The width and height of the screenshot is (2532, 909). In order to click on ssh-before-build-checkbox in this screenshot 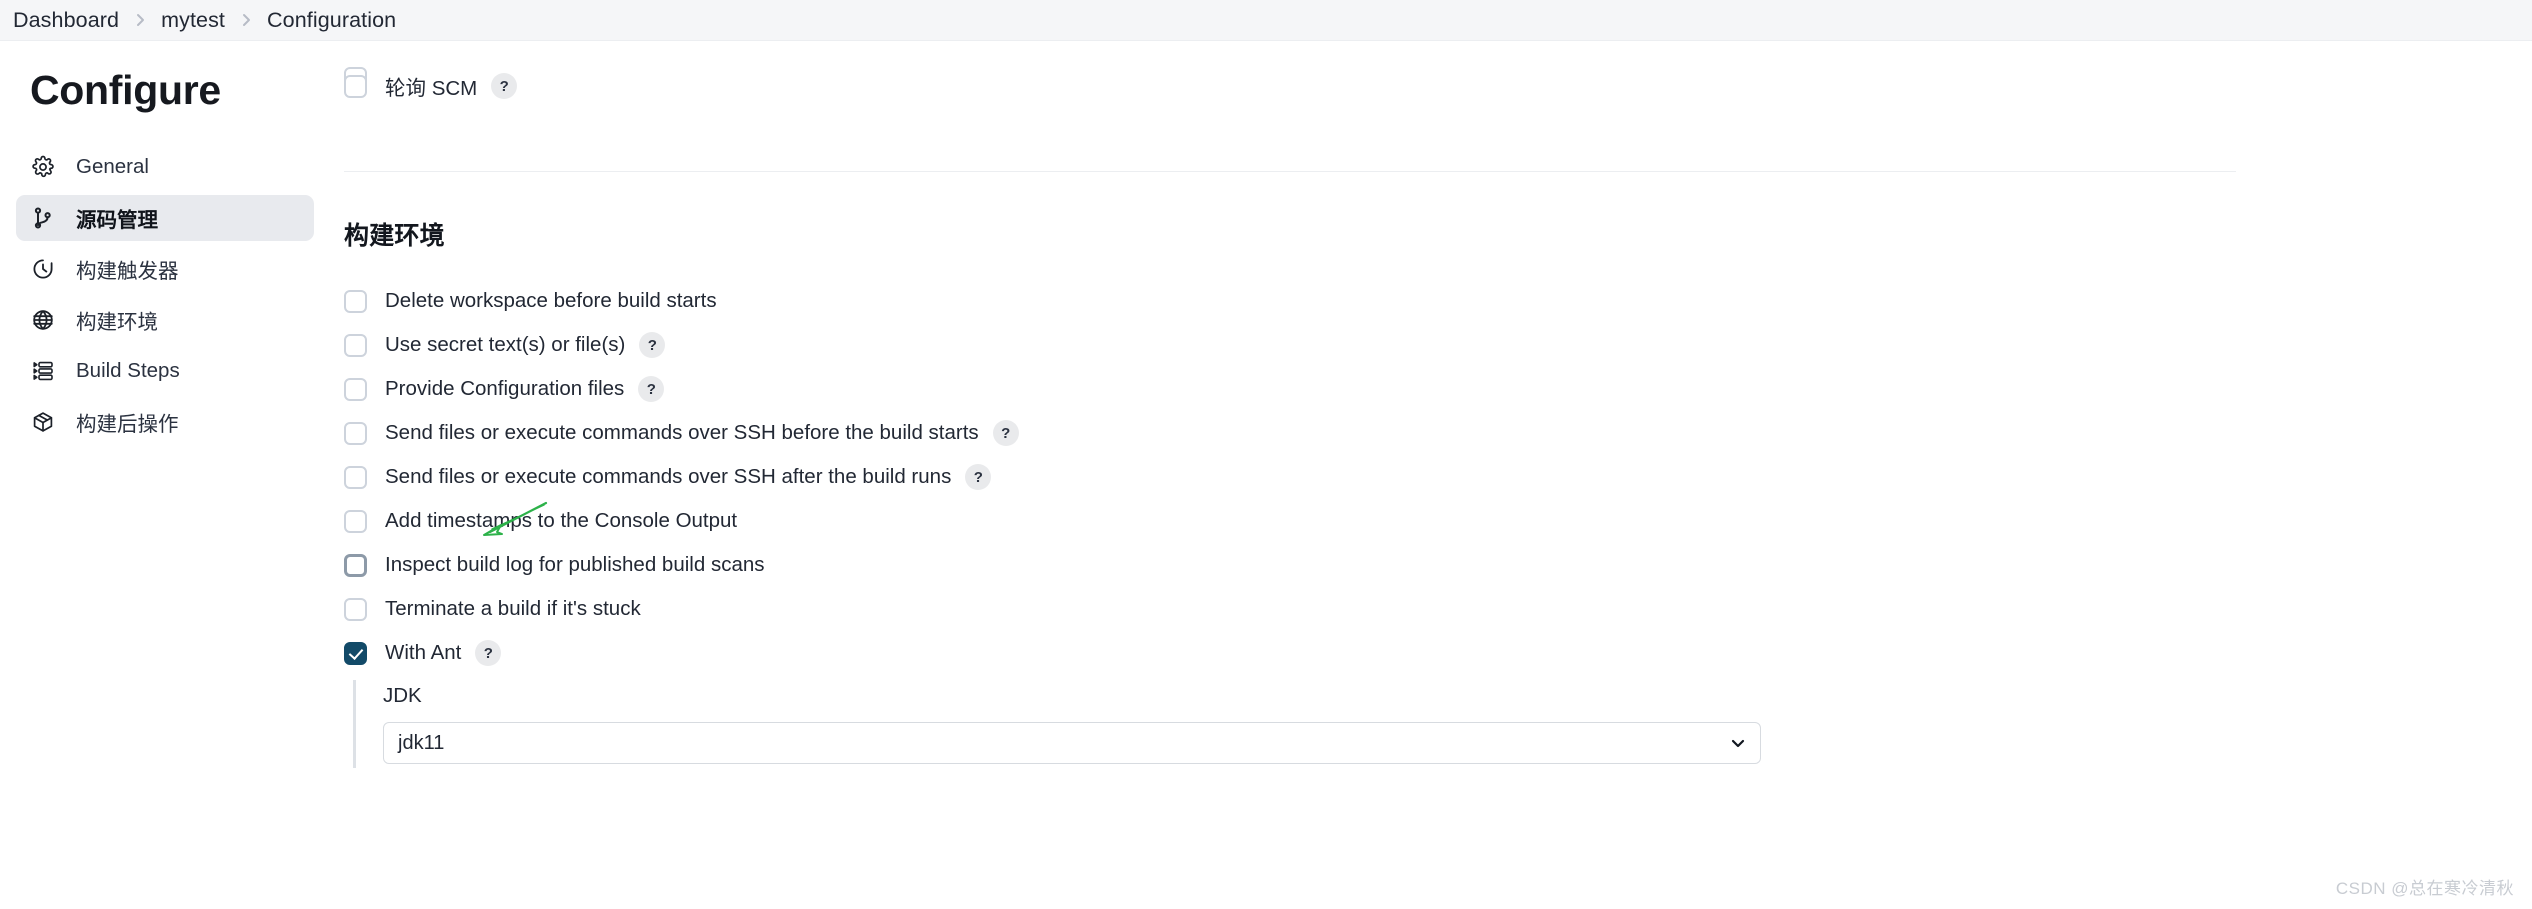, I will do `click(355, 433)`.